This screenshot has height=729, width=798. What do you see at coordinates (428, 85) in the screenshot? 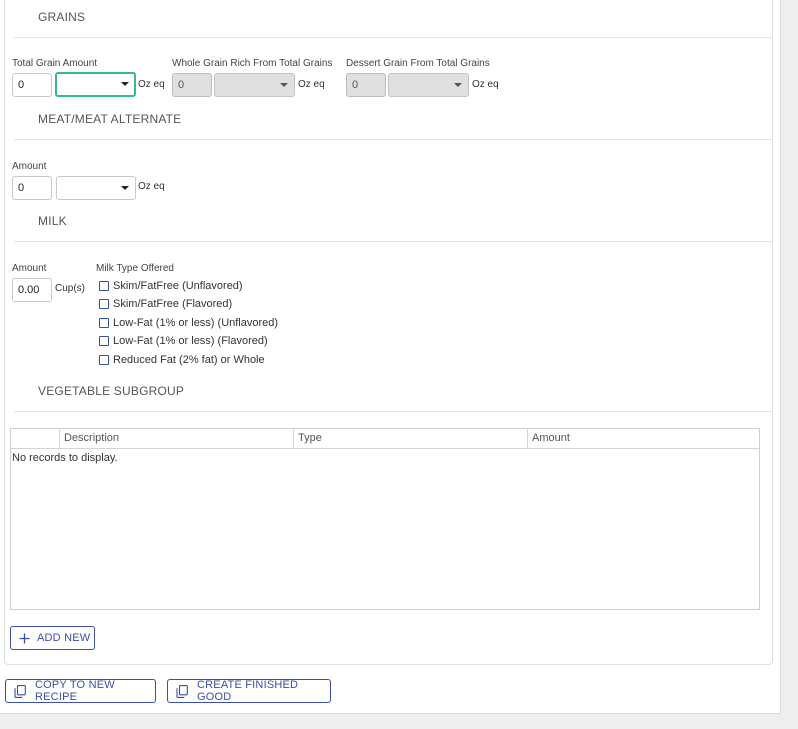
I see `dessert-grain-unit-dropdown` at bounding box center [428, 85].